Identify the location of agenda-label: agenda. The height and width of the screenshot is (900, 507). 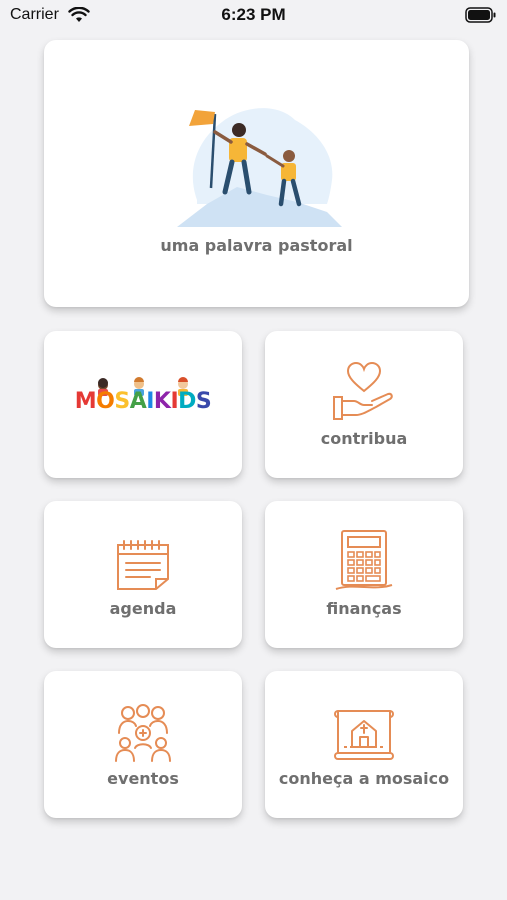
(143, 608).